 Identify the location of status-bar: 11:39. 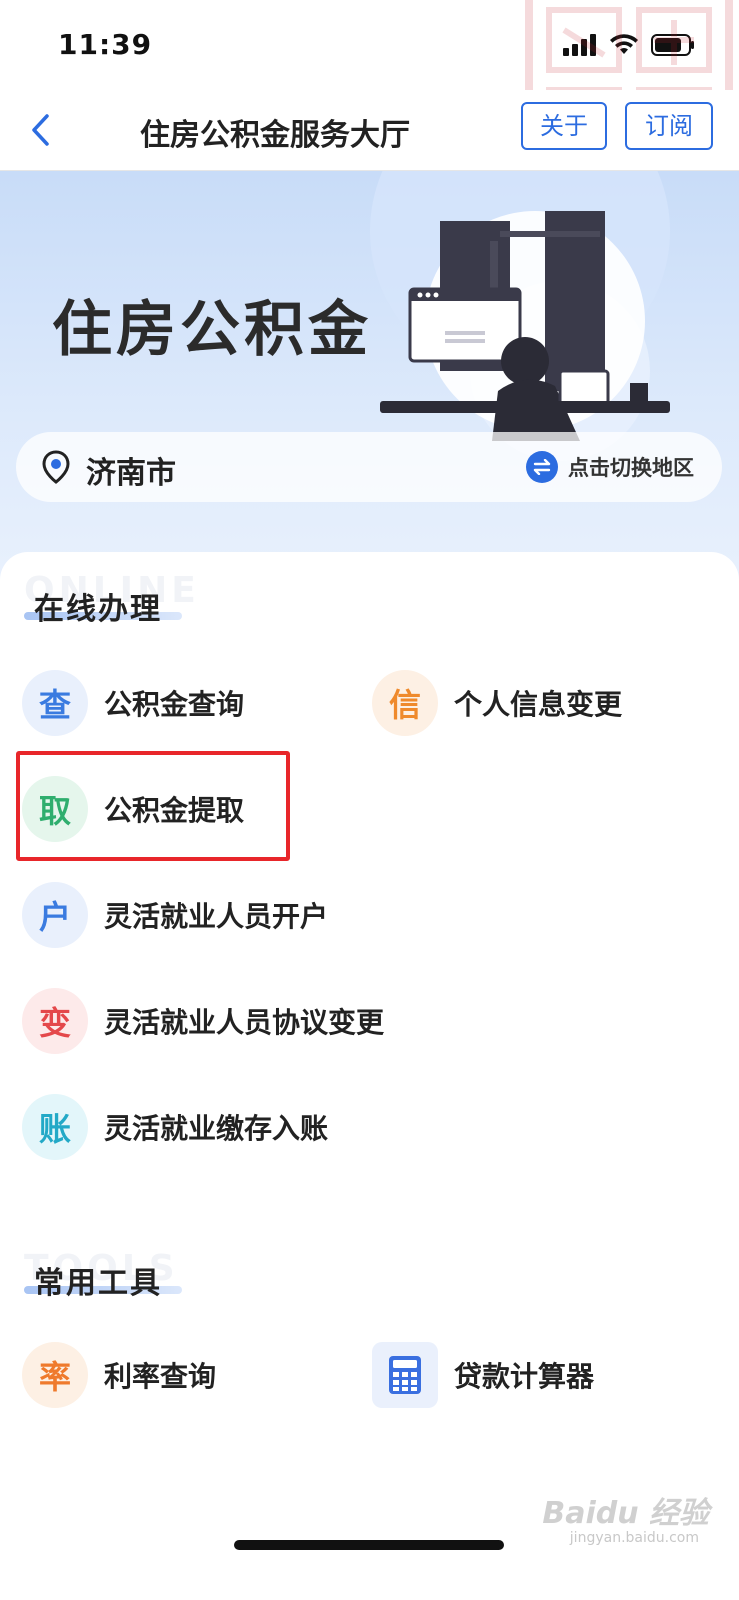
(369, 45).